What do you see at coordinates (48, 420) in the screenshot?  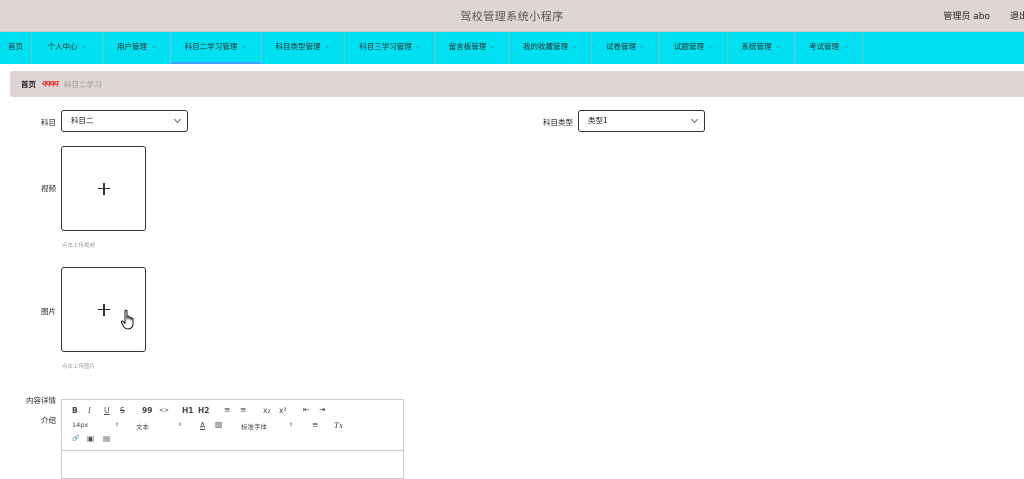 I see `detail-label-2: 介绍` at bounding box center [48, 420].